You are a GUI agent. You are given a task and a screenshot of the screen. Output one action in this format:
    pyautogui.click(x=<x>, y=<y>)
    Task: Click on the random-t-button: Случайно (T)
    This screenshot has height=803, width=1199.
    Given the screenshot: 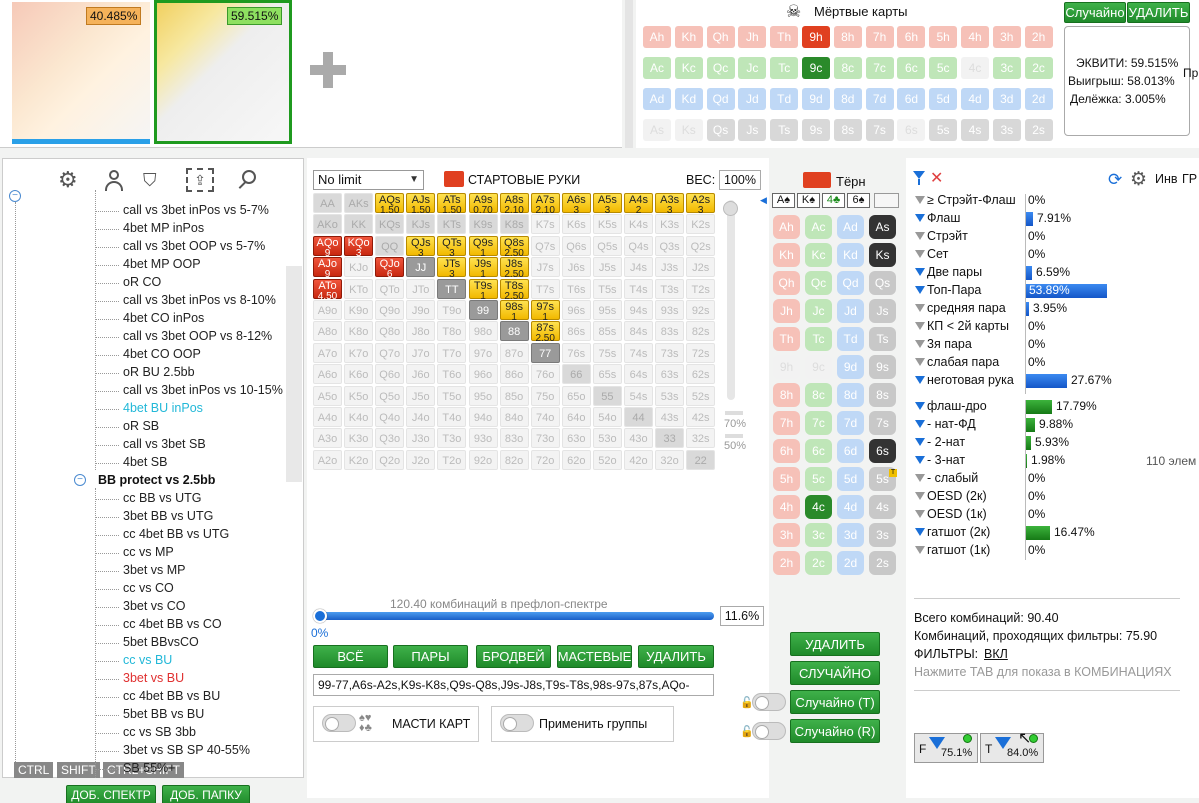 What is the action you would take?
    pyautogui.click(x=835, y=702)
    